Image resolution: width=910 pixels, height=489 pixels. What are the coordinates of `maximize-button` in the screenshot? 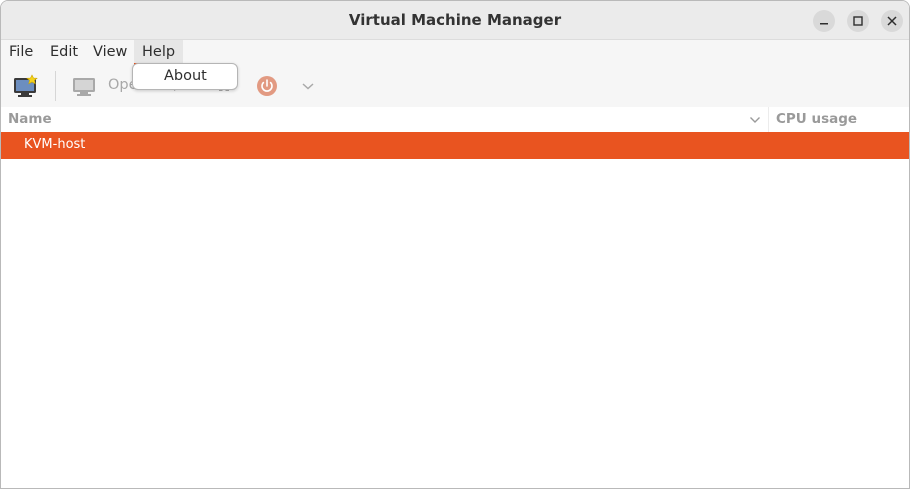 It's located at (858, 21).